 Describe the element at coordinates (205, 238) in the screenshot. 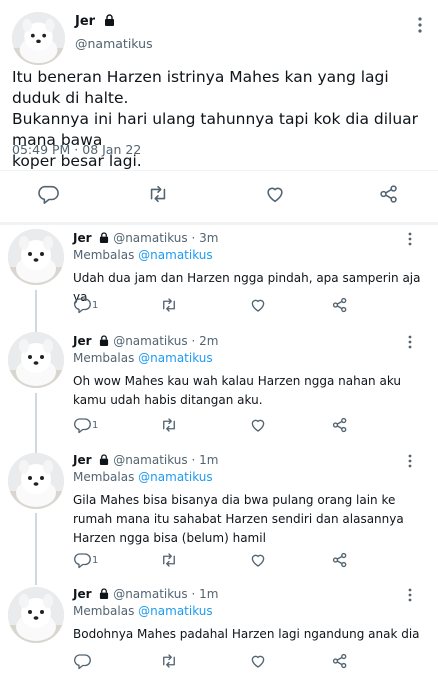

I see `relative-time: · 3m` at that location.